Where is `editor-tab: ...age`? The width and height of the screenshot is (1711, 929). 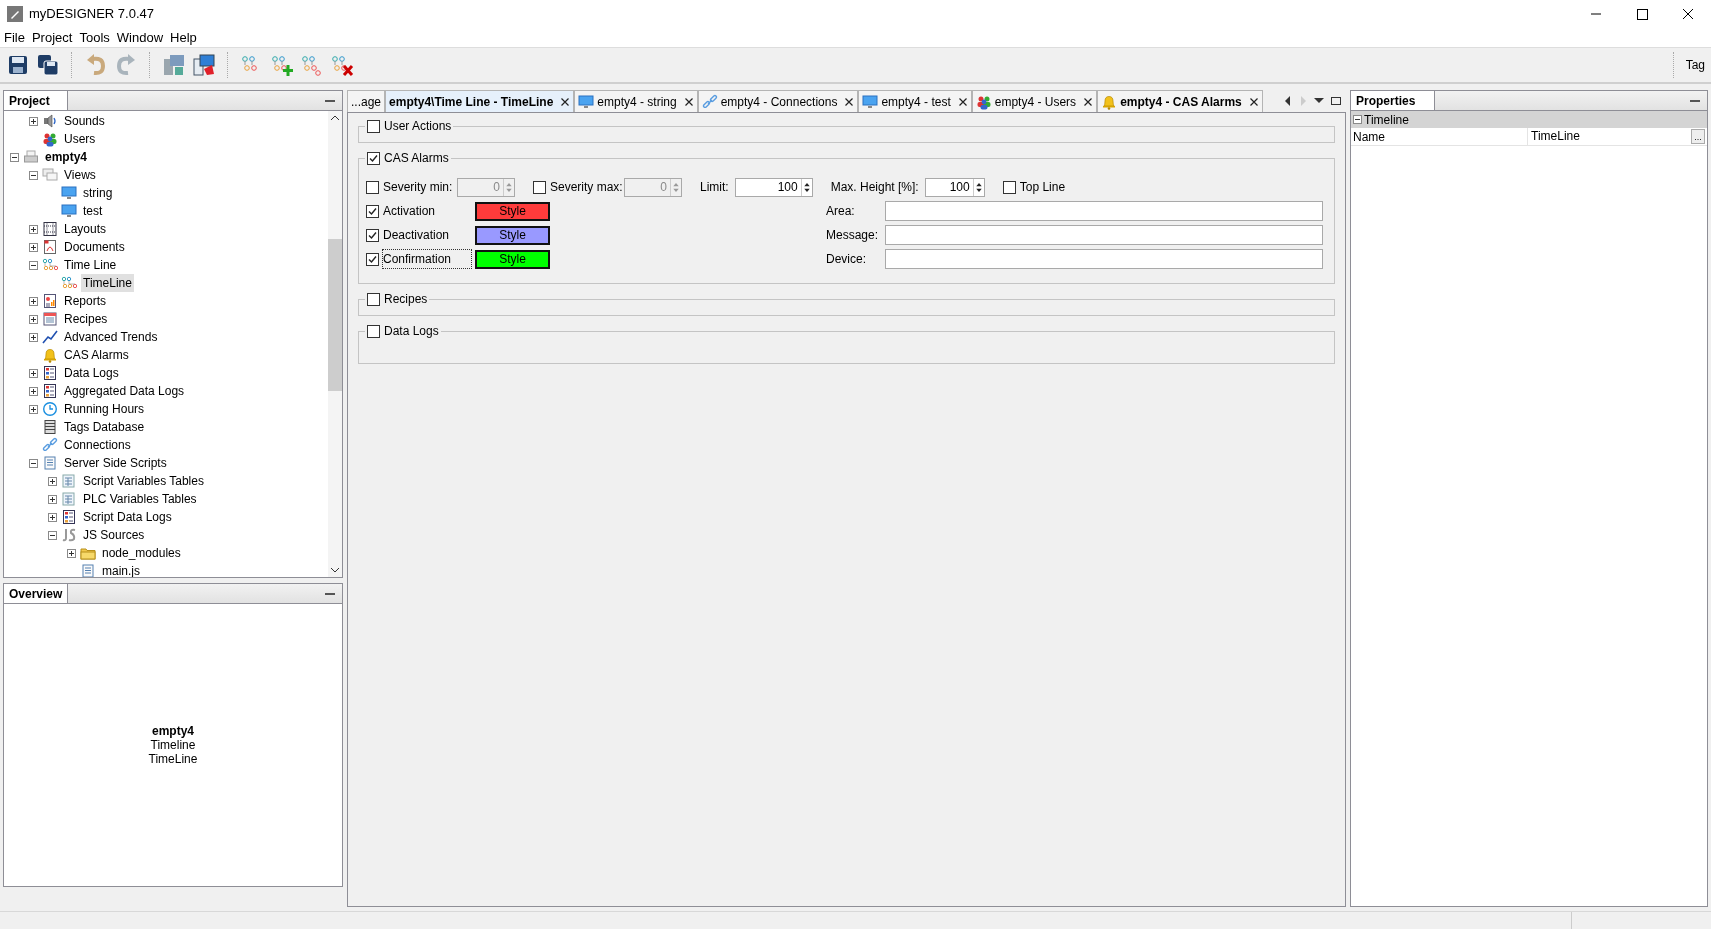 editor-tab: ...age is located at coordinates (366, 101).